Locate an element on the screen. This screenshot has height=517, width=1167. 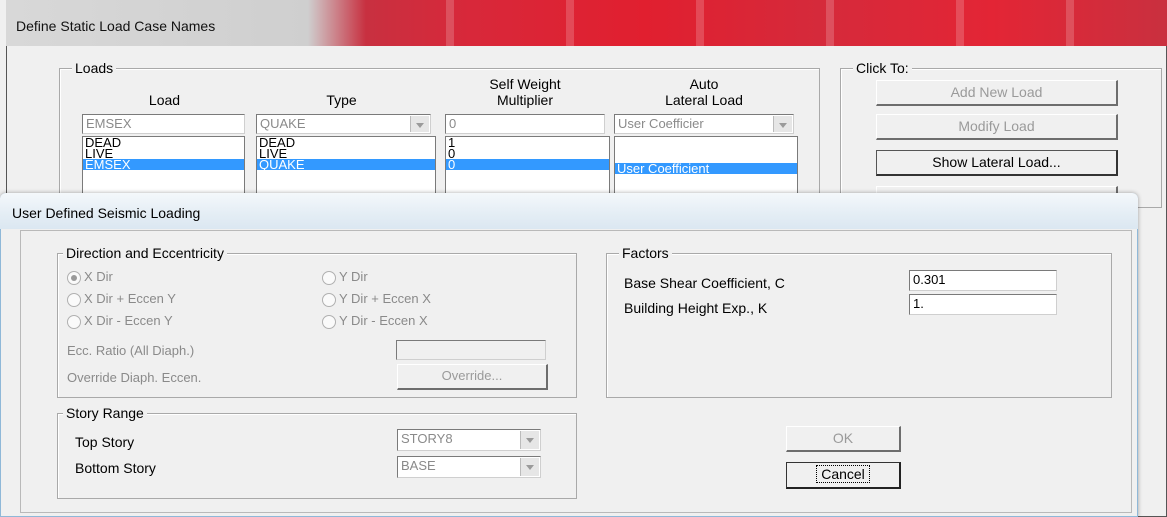
factors-group-label: Factors is located at coordinates (645, 253).